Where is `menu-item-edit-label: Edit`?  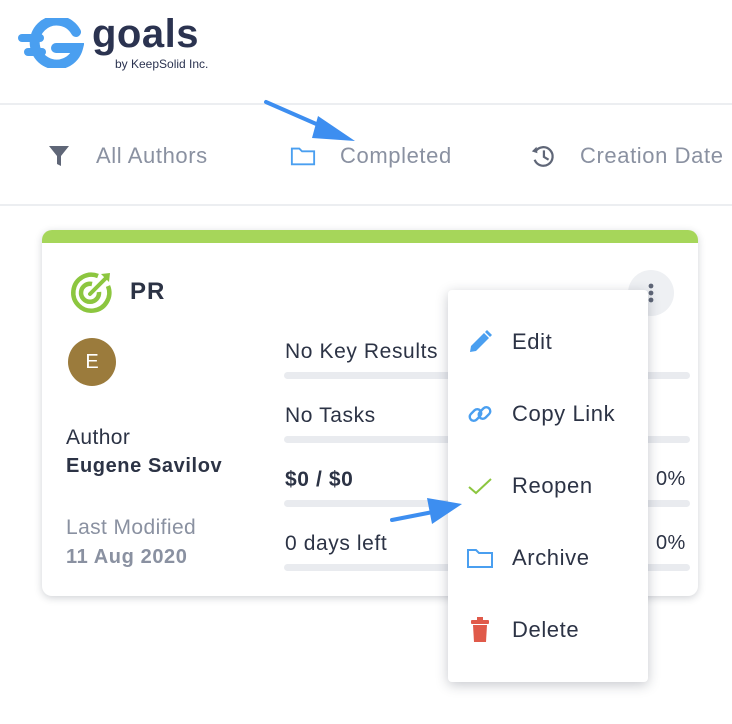
menu-item-edit-label: Edit is located at coordinates (532, 341).